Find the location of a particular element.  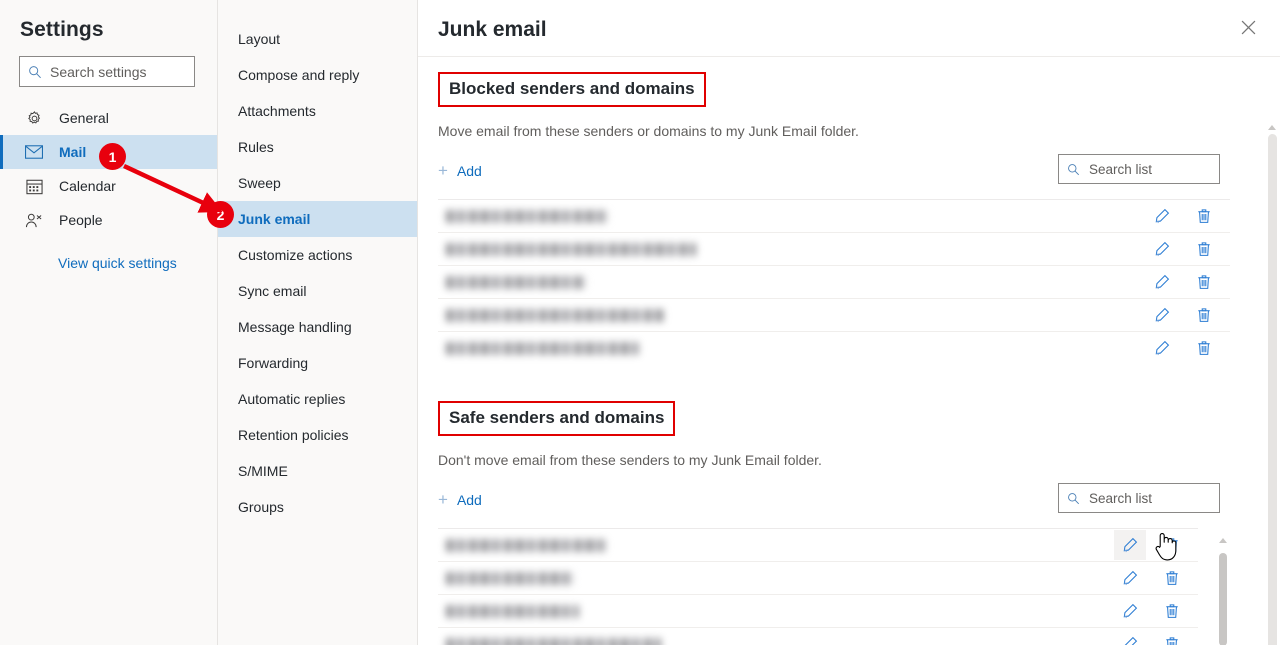

sidebar-item-calendar: Calendar is located at coordinates (108, 186).